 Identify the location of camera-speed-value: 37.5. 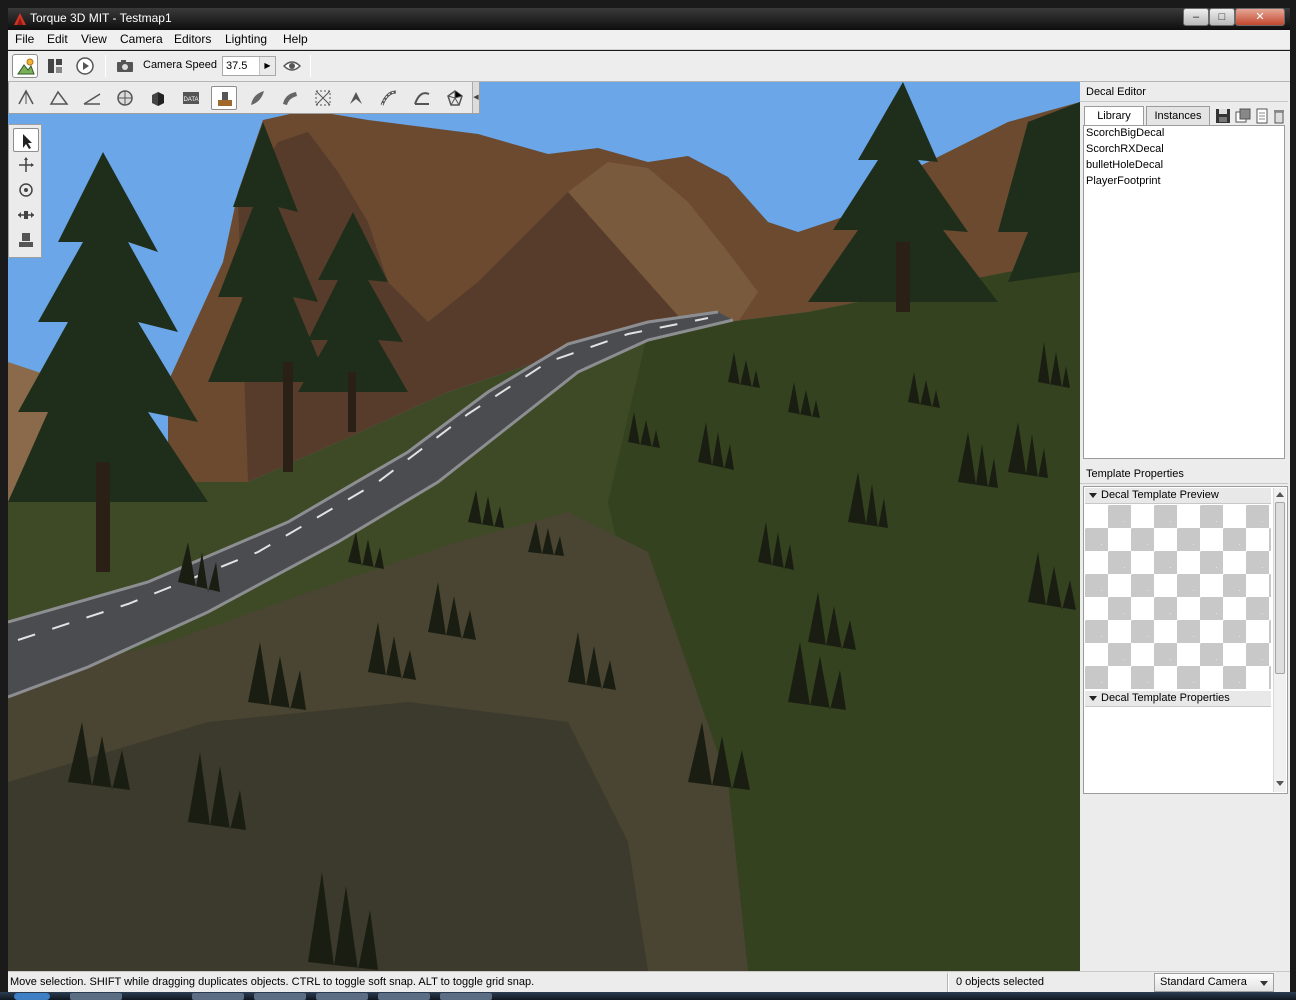
(236, 66).